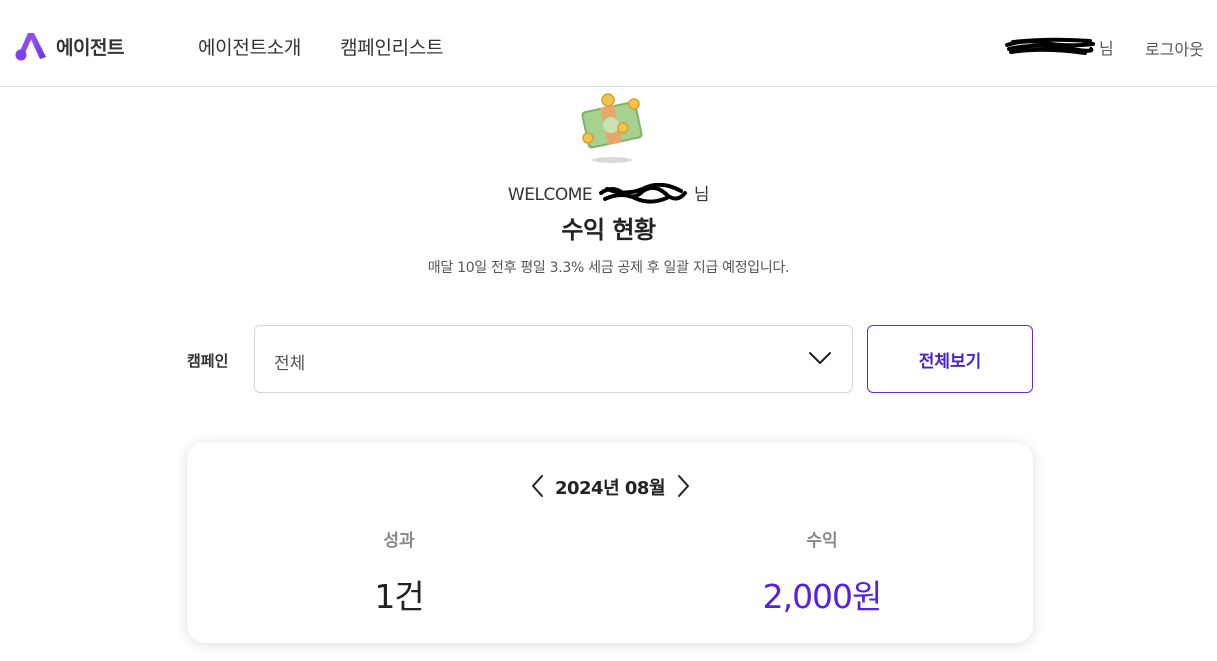 The image size is (1217, 661). I want to click on welcome-line: WELCOME 님, so click(608, 193).